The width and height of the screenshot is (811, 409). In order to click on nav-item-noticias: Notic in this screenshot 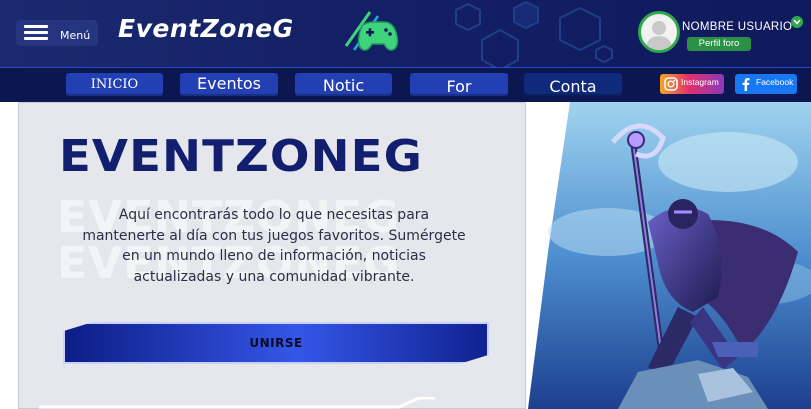, I will do `click(343, 84)`.